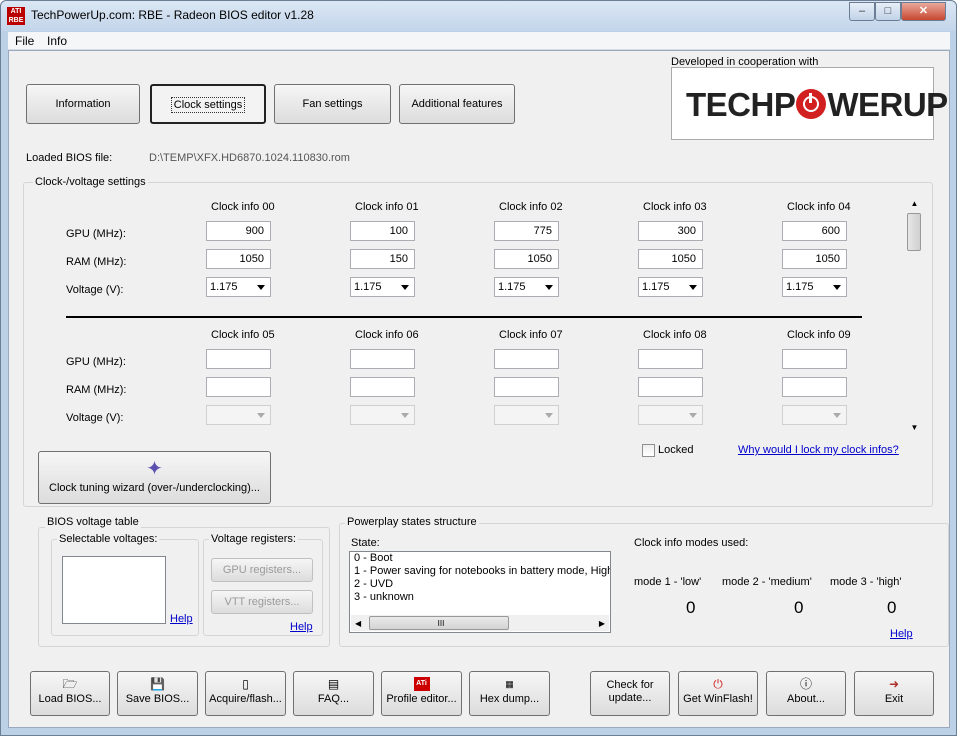  What do you see at coordinates (670, 231) in the screenshot?
I see `gpu-clock-field: 300` at bounding box center [670, 231].